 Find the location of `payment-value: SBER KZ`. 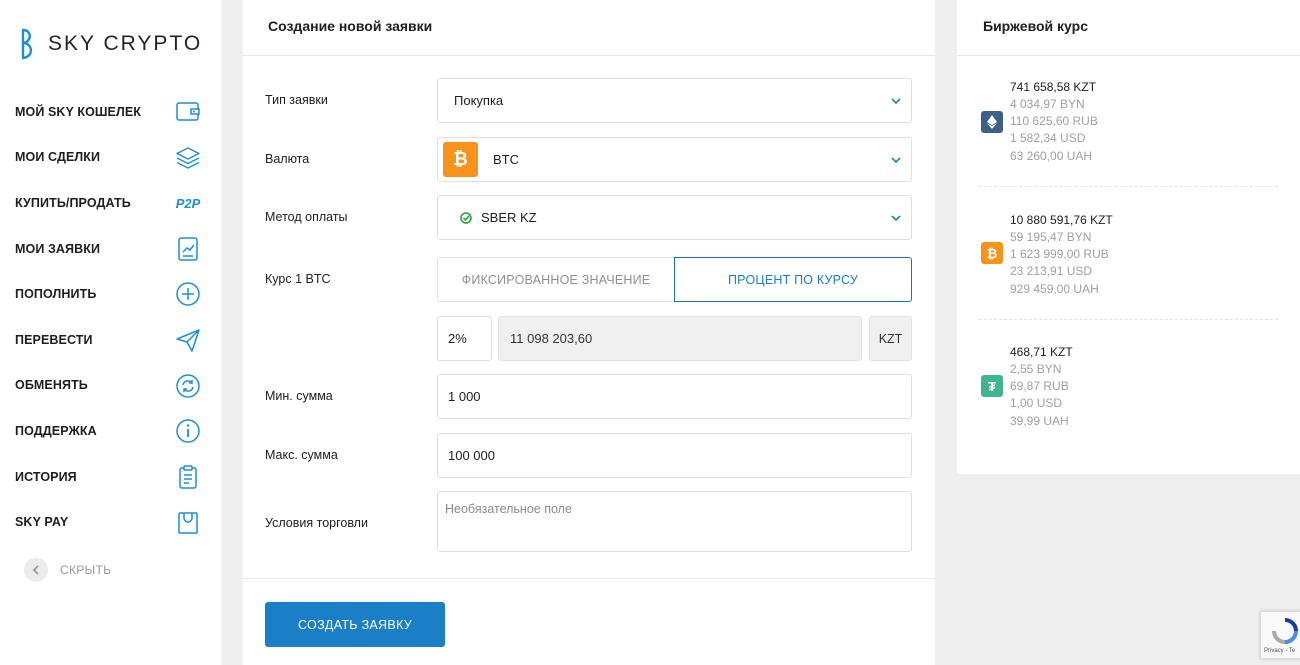

payment-value: SBER KZ is located at coordinates (509, 217).